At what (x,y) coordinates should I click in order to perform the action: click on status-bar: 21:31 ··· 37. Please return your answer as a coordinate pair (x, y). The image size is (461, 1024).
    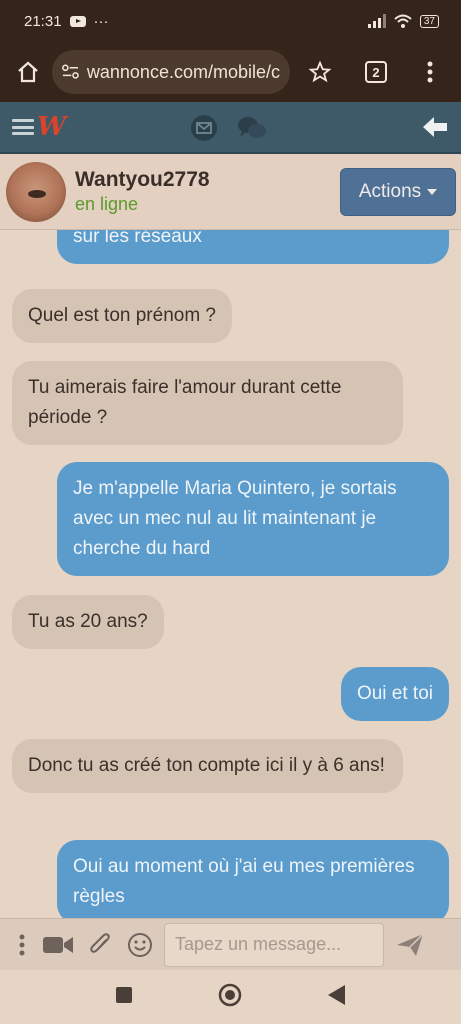
    Looking at the image, I should click on (230, 21).